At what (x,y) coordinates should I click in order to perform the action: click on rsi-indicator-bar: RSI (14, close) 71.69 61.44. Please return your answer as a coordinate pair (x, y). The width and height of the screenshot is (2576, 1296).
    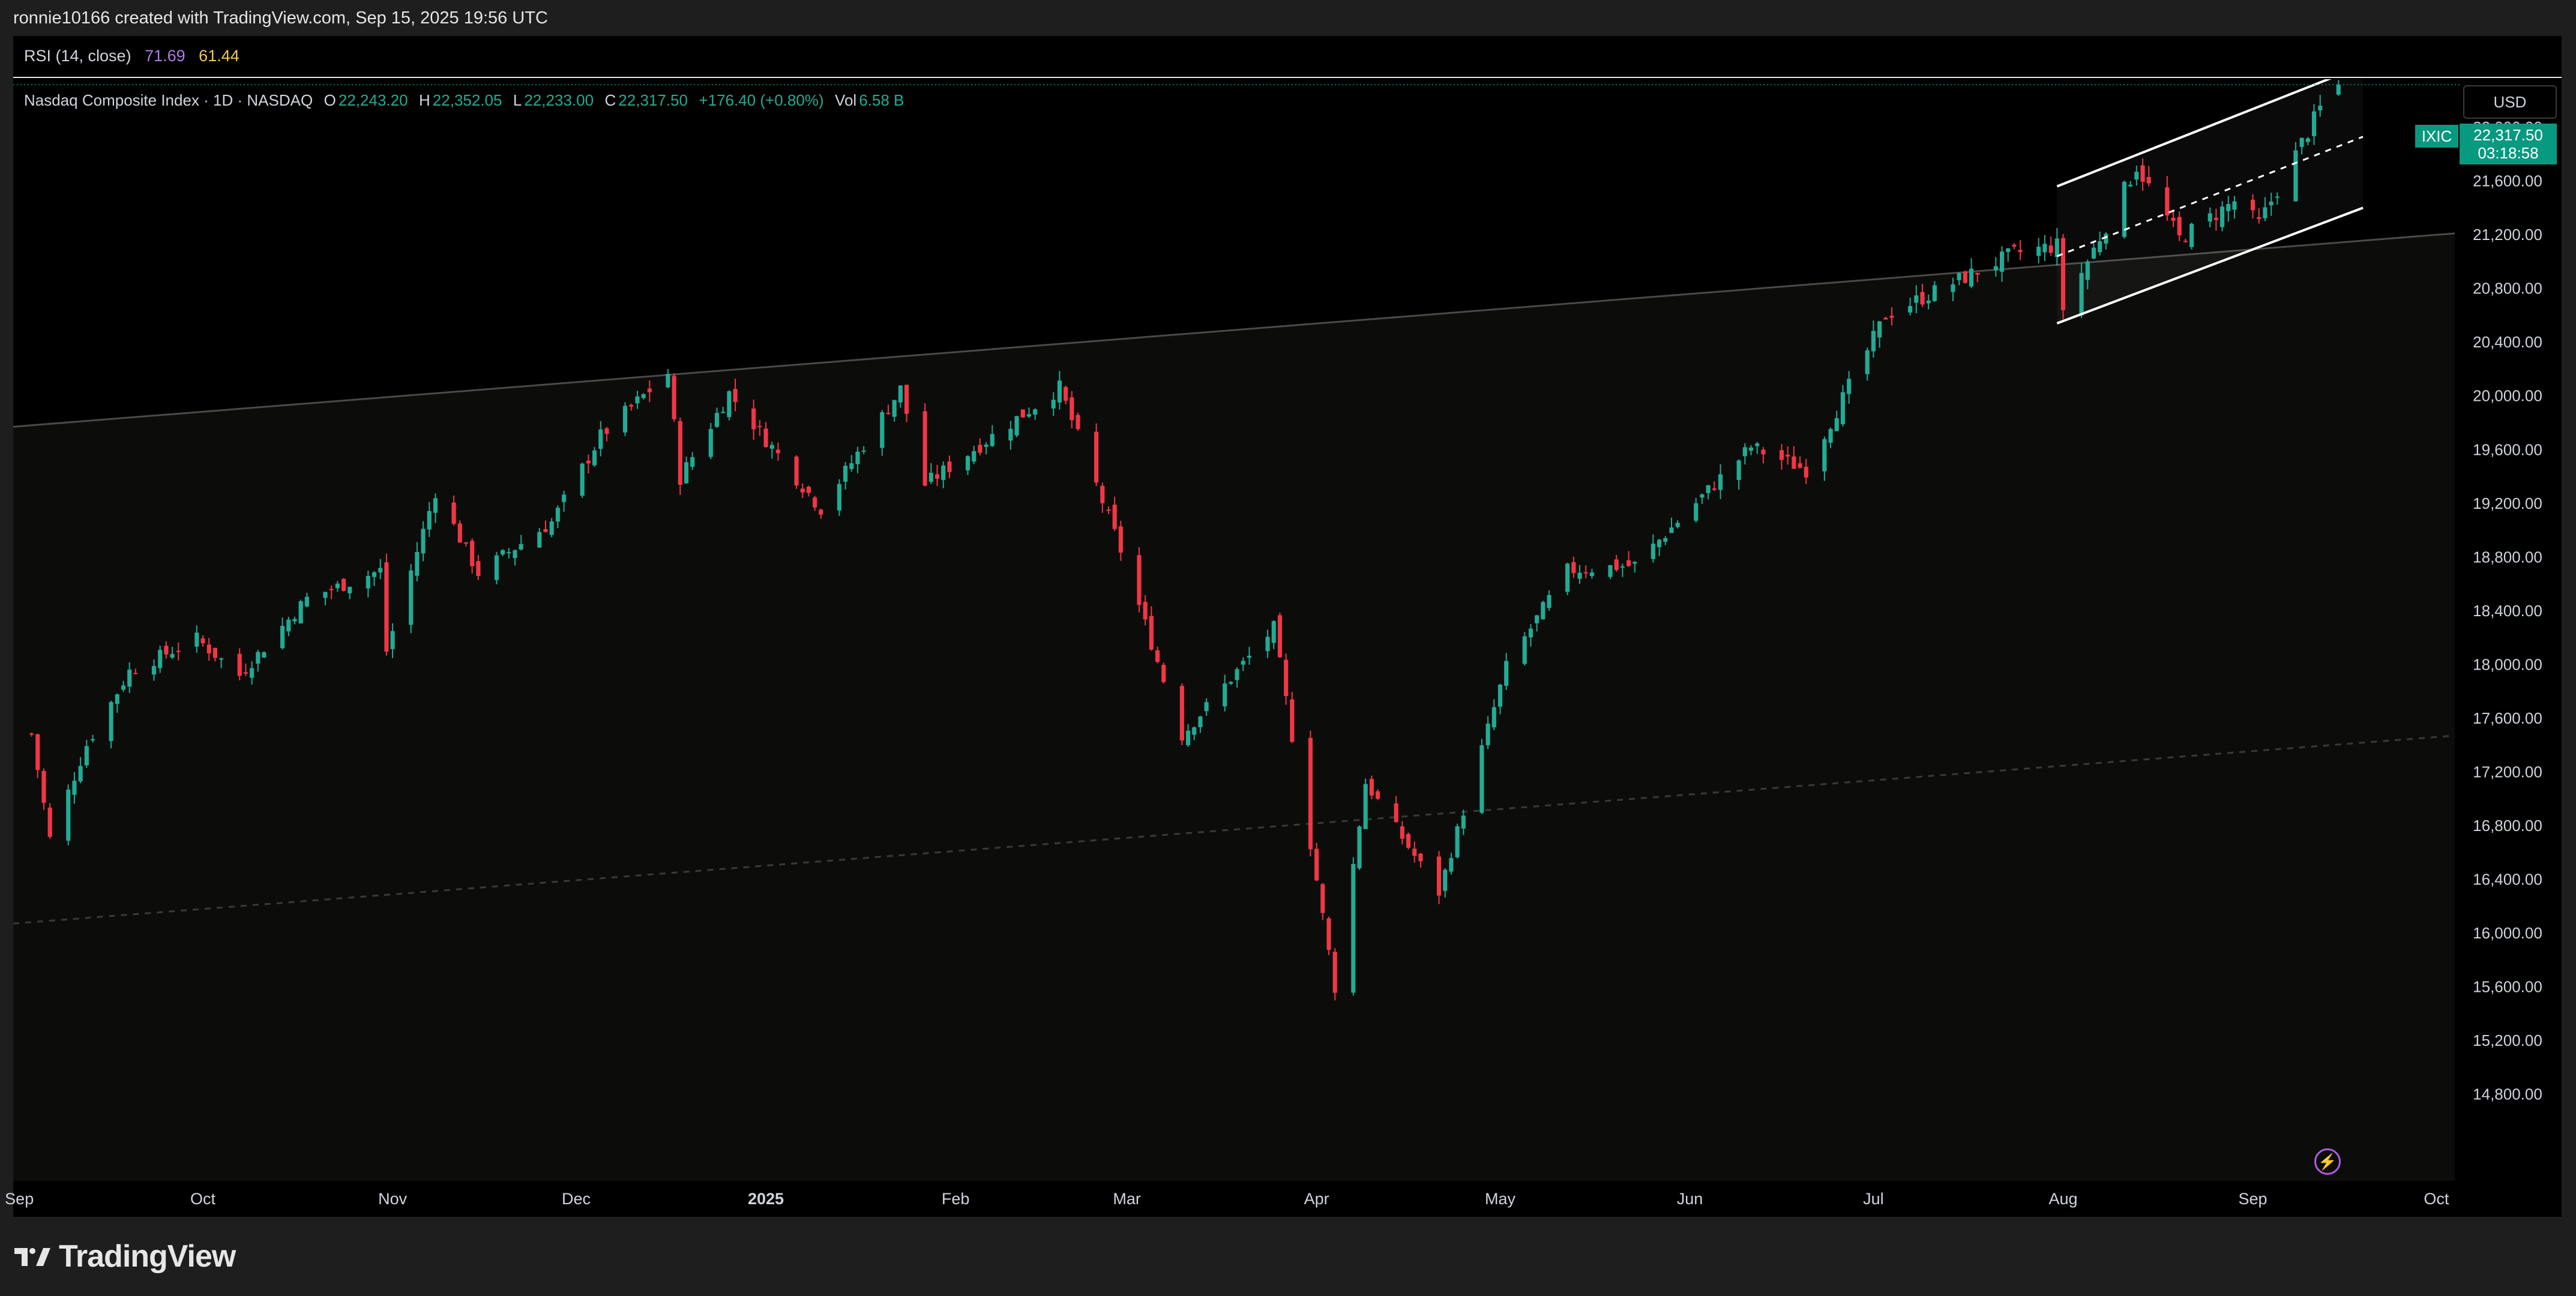
    Looking at the image, I should click on (1287, 57).